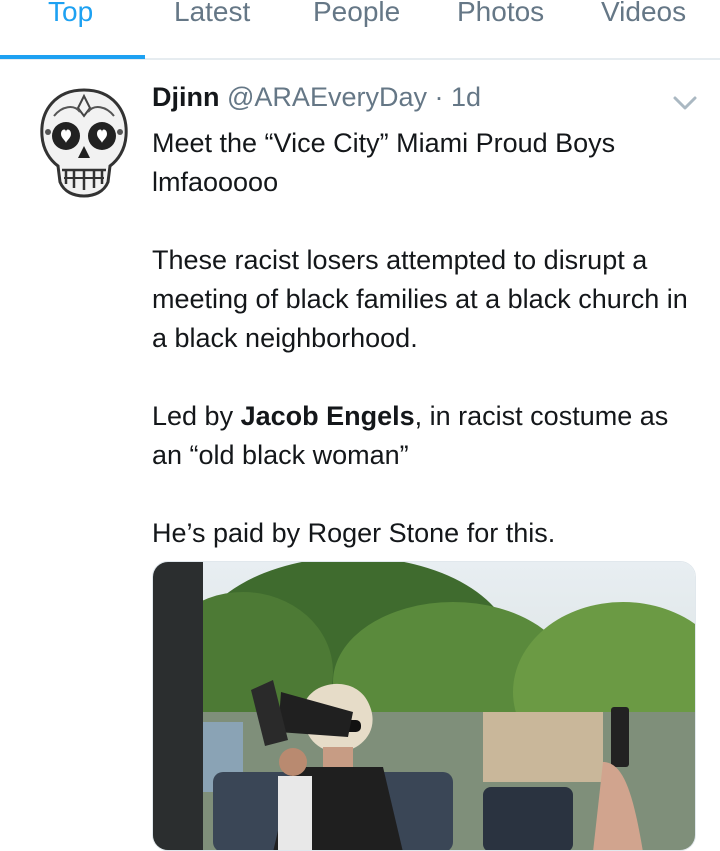 Image resolution: width=720 pixels, height=851 pixels. What do you see at coordinates (327, 416) in the screenshot?
I see `mention-jacob-engels: Jacob Engels` at bounding box center [327, 416].